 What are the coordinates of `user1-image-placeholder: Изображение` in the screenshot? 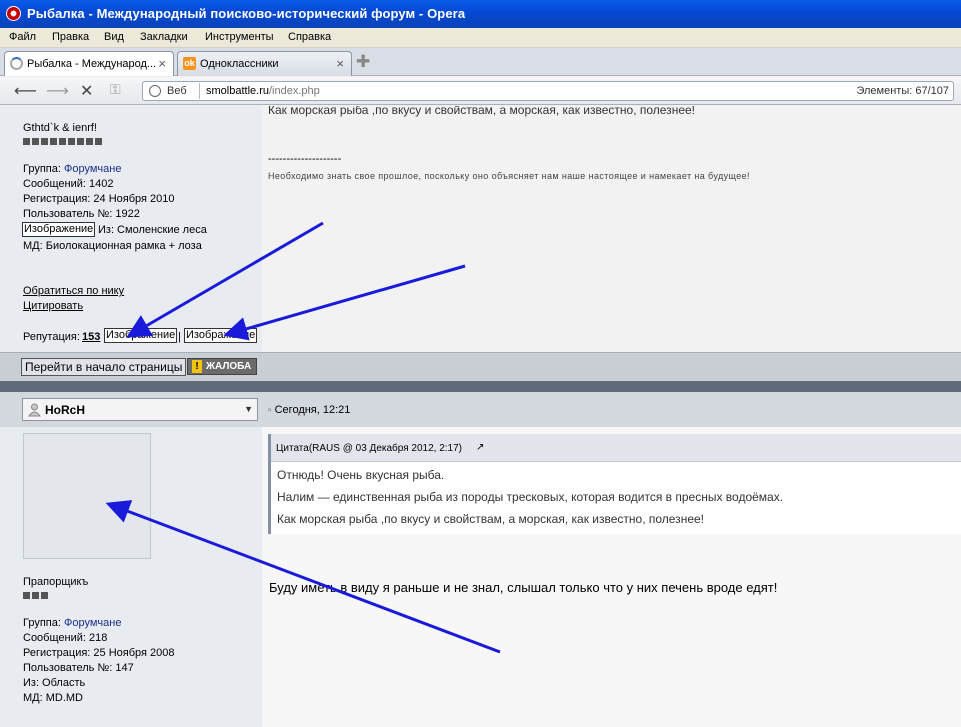 It's located at (59, 229).